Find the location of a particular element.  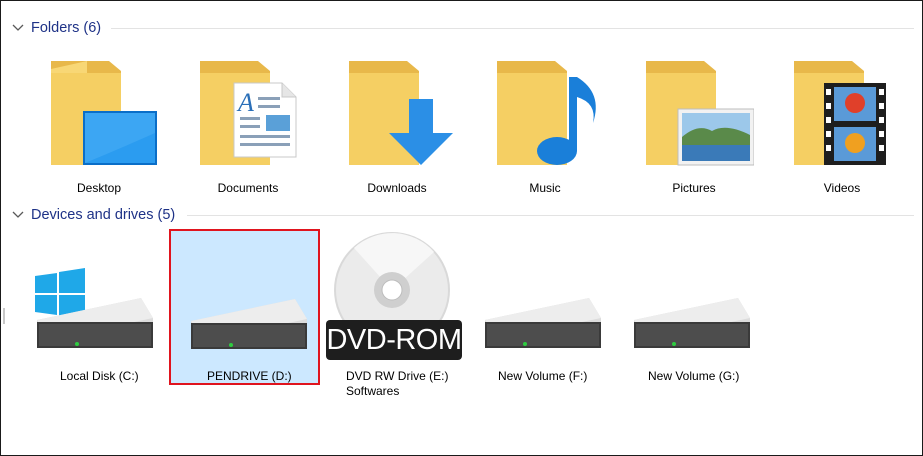

folder-label: Music is located at coordinates (545, 188).